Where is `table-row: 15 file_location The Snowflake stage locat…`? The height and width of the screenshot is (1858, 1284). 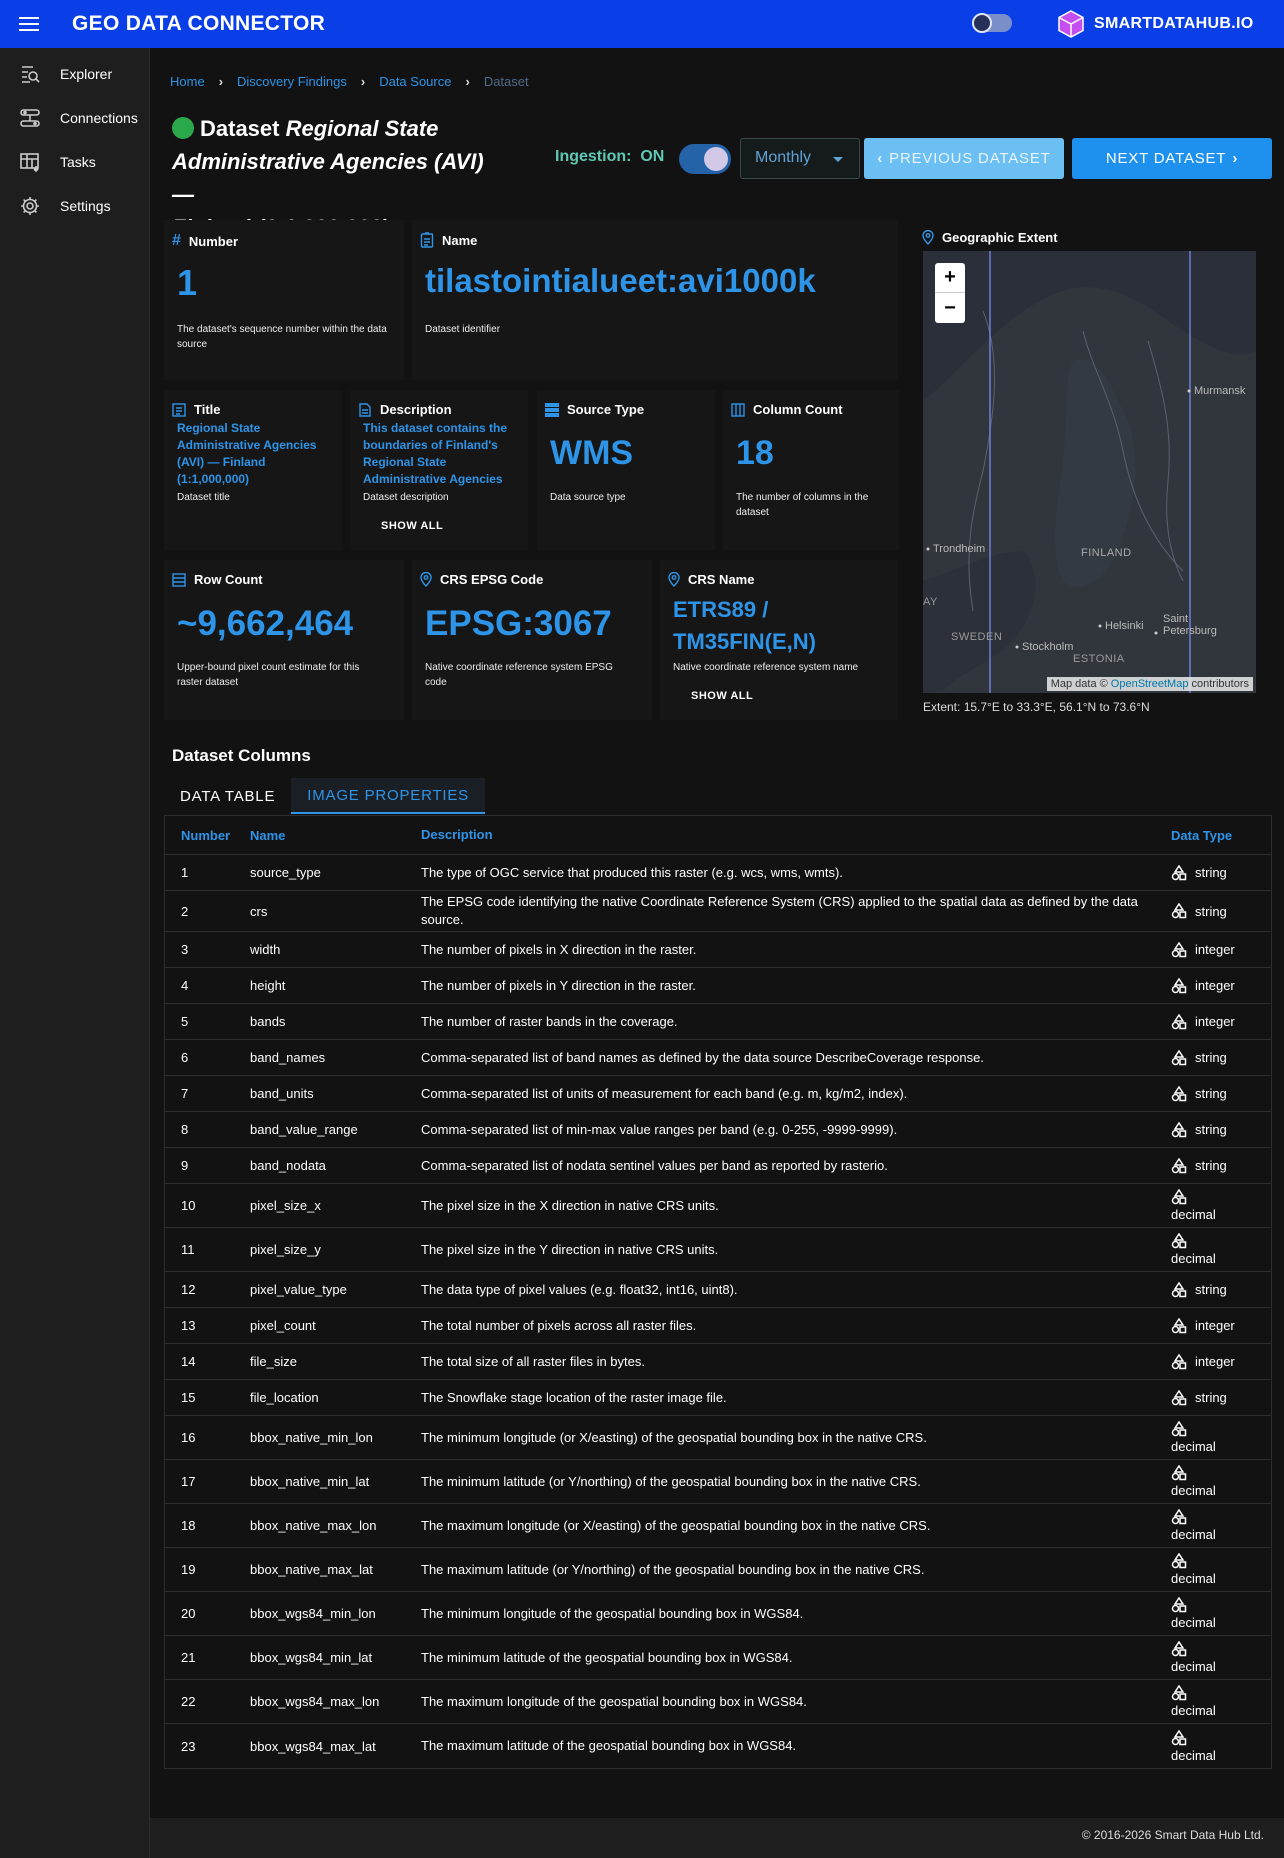
table-row: 15 file_location The Snowflake stage locat… is located at coordinates (718, 1398).